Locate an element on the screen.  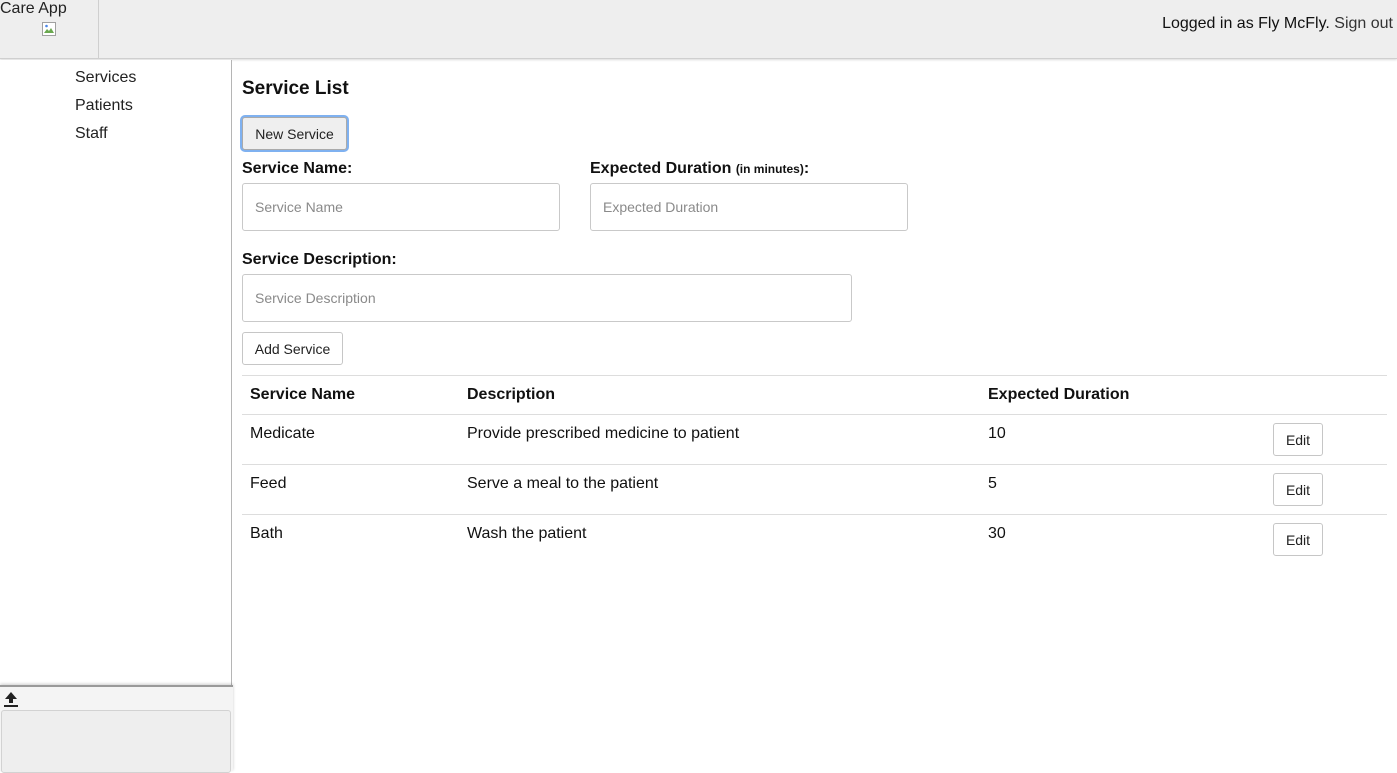
service-name-cell: Medicate is located at coordinates (282, 433).